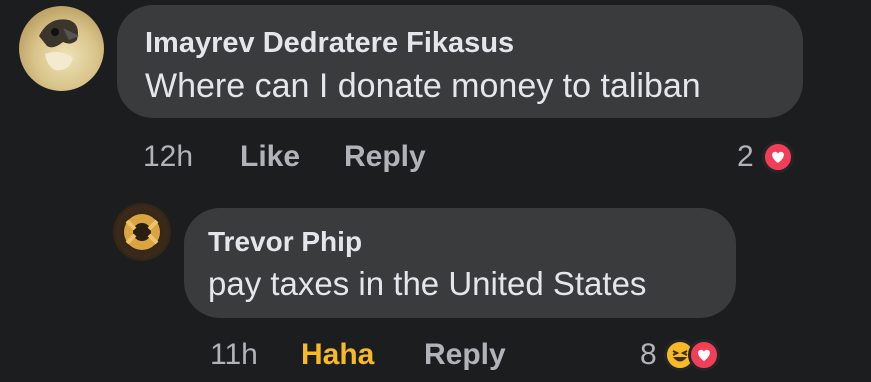 This screenshot has height=382, width=871. Describe the element at coordinates (329, 43) in the screenshot. I see `comment-author: Imayrev Dedratere Fikasus` at that location.